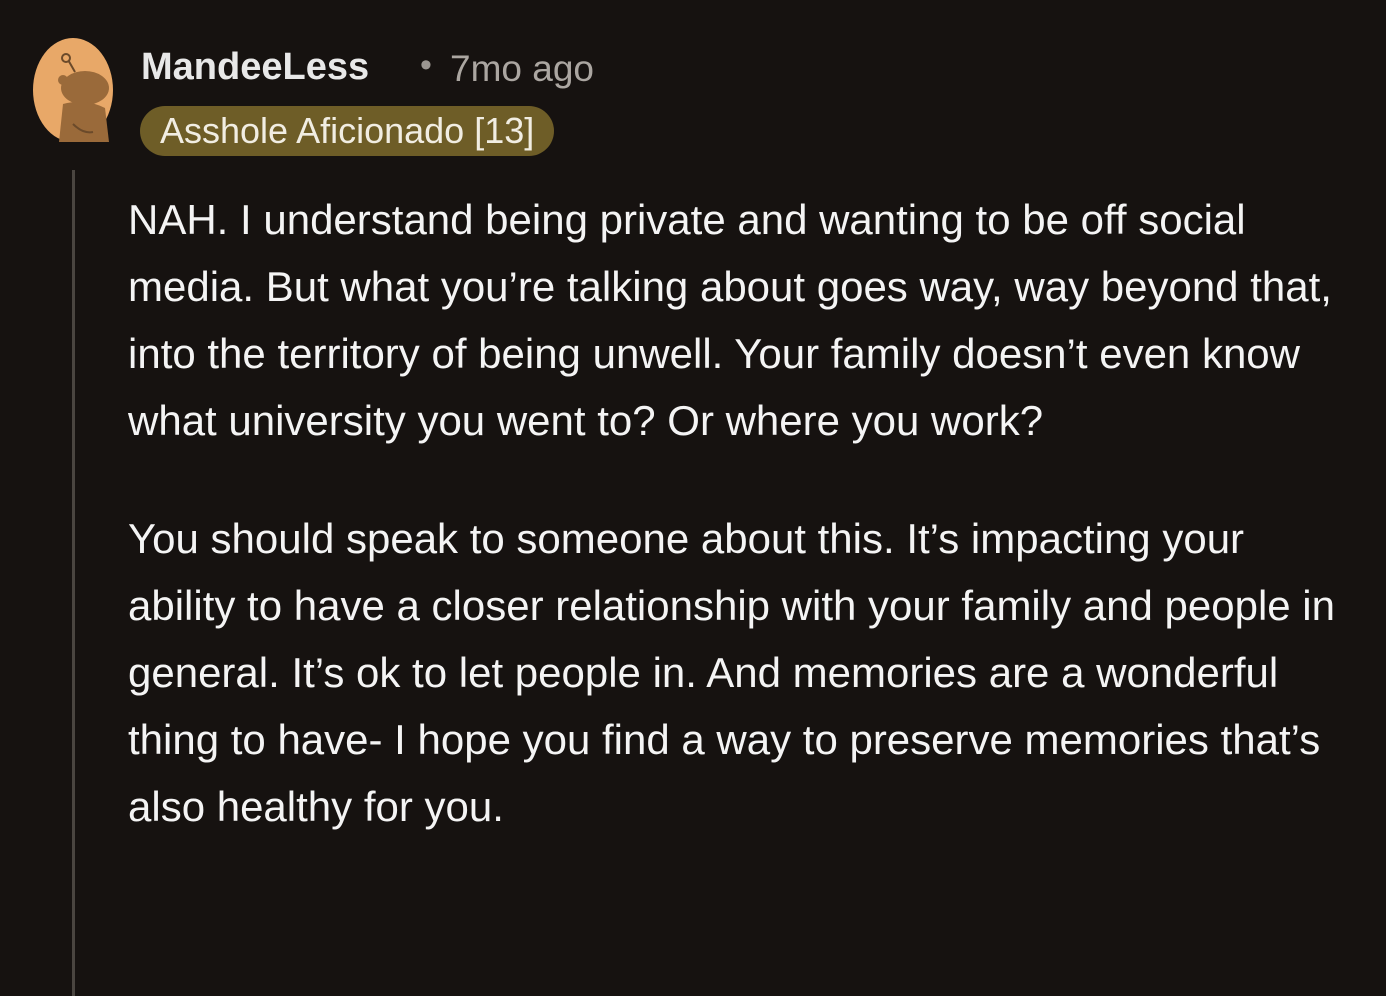  I want to click on avatar, so click(73, 90).